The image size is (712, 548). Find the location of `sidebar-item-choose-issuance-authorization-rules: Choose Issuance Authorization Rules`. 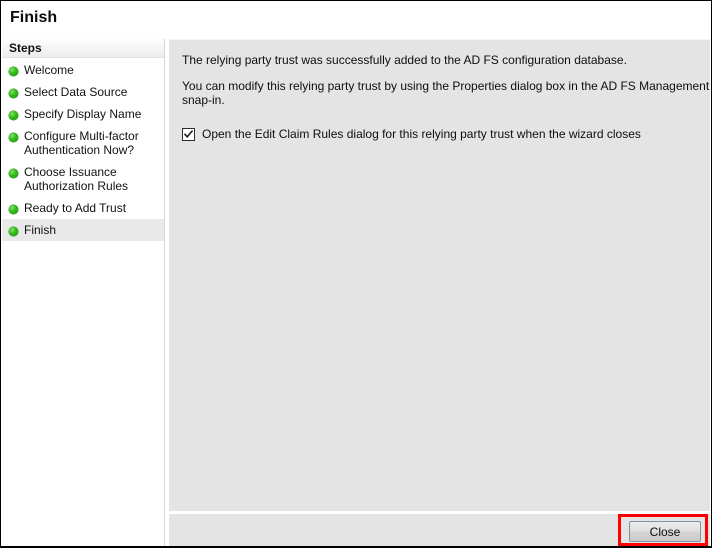

sidebar-item-choose-issuance-authorization-rules: Choose Issuance Authorization Rules is located at coordinates (83, 179).